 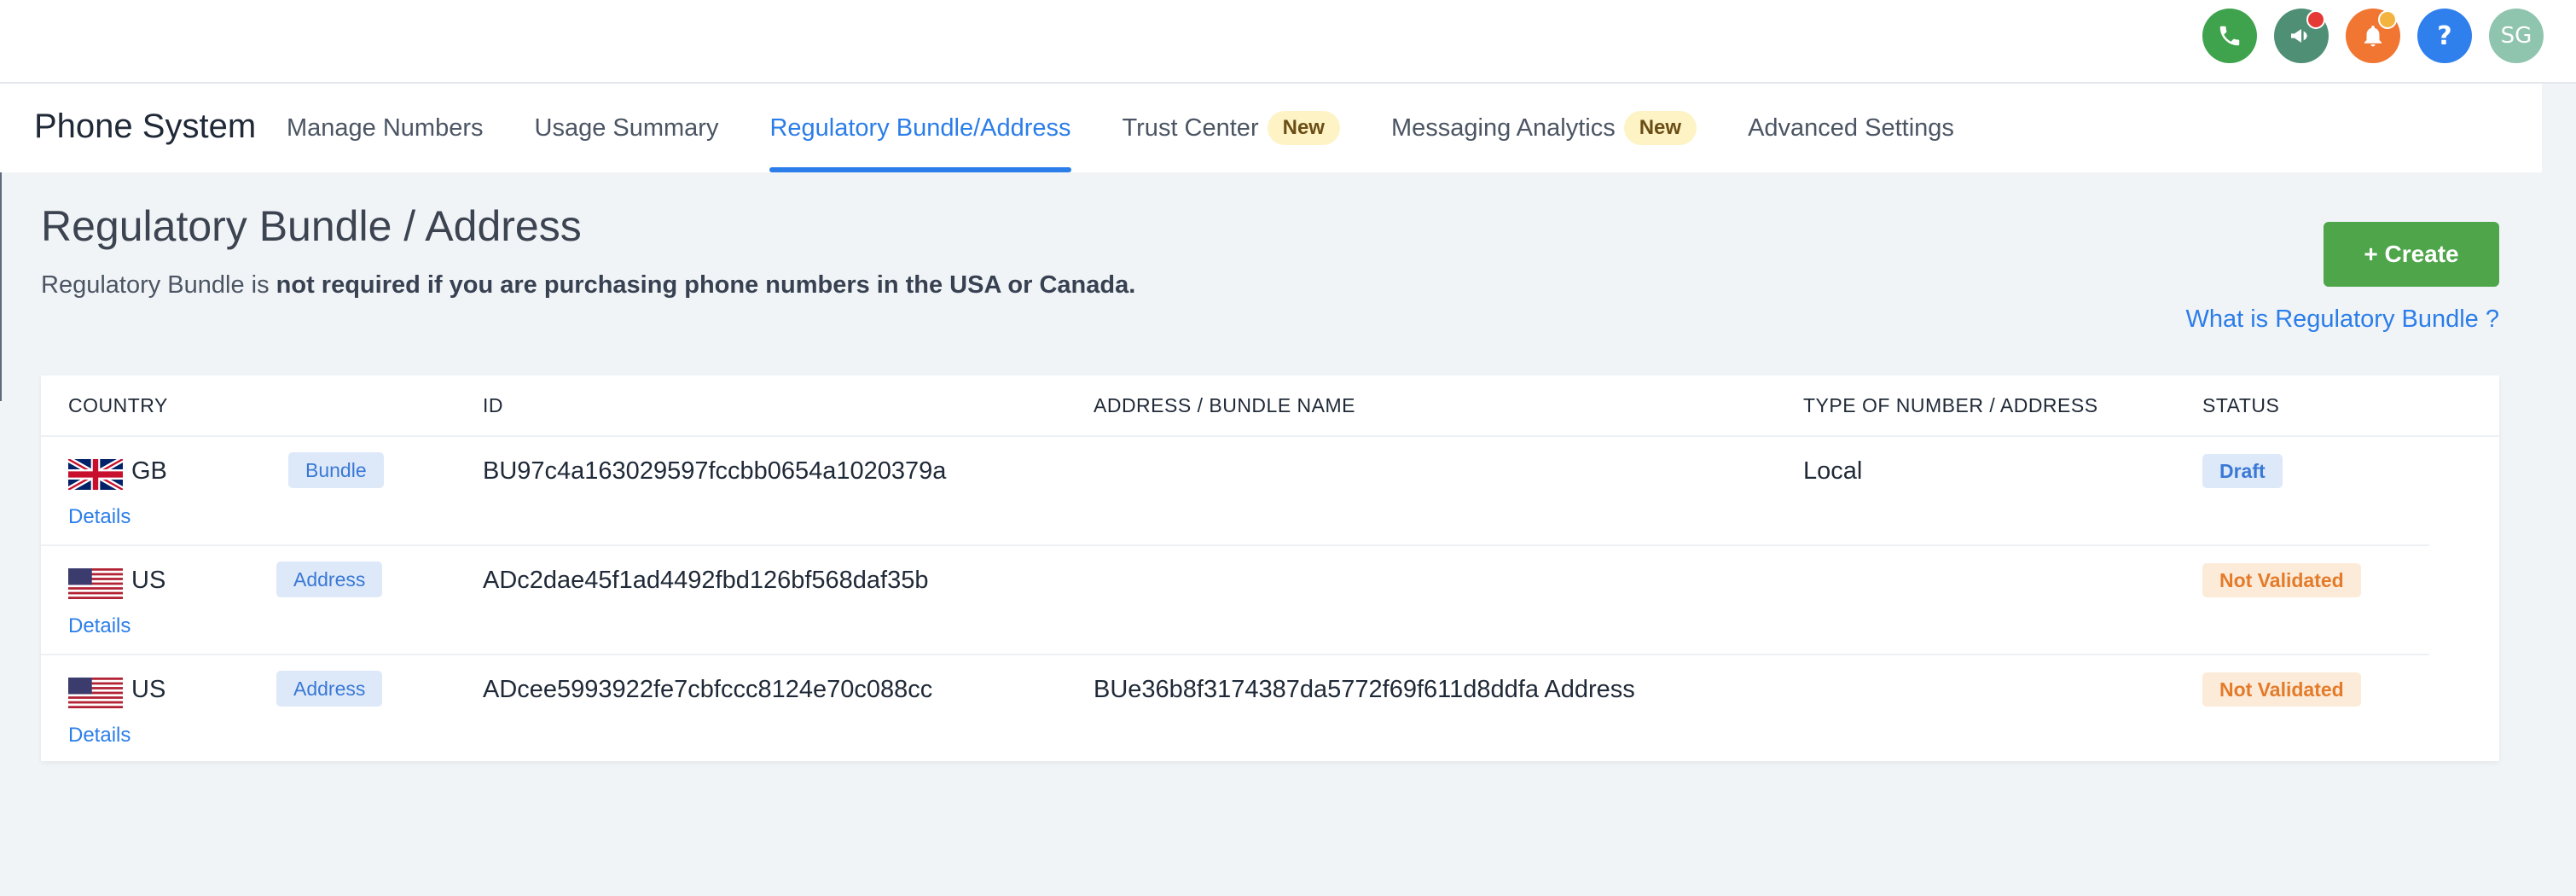 What do you see at coordinates (95, 475) in the screenshot?
I see `uk-flag-icon` at bounding box center [95, 475].